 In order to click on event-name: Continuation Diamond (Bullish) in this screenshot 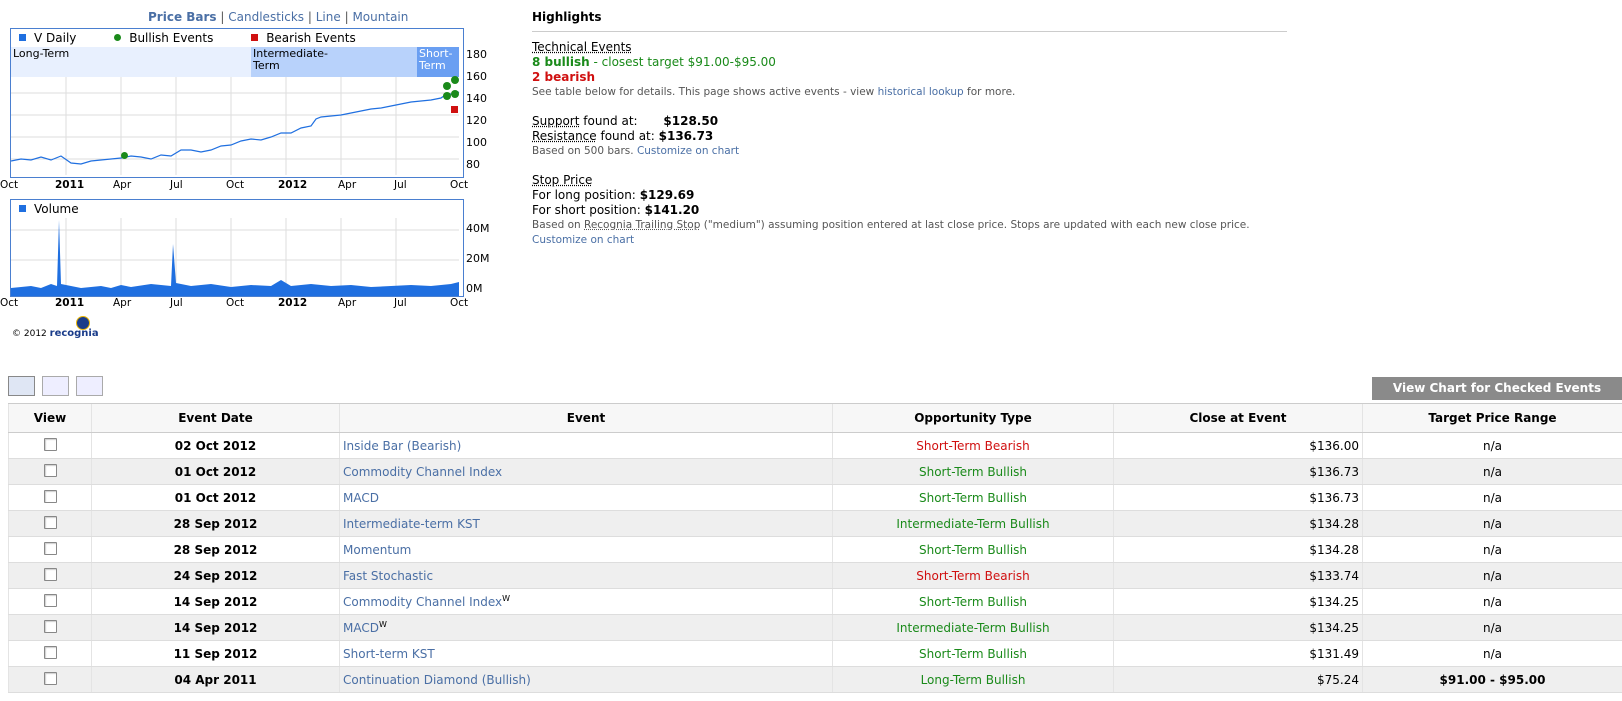, I will do `click(586, 679)`.